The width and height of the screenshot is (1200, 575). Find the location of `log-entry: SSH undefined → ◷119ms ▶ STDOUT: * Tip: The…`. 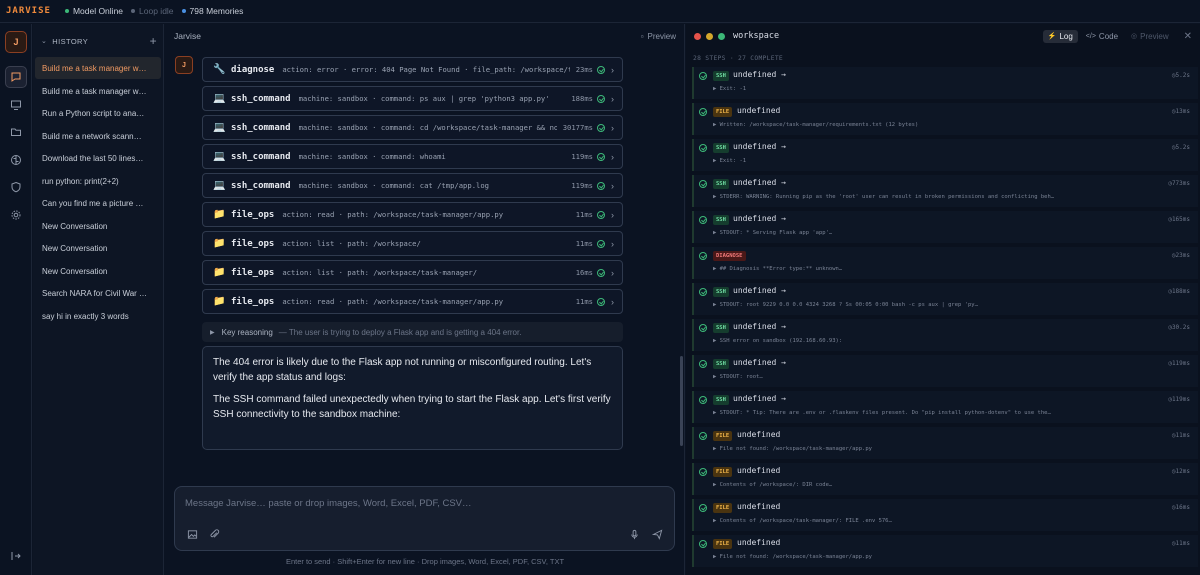

log-entry: SSH undefined → ◷119ms ▶ STDOUT: * Tip: The… is located at coordinates (945, 407).